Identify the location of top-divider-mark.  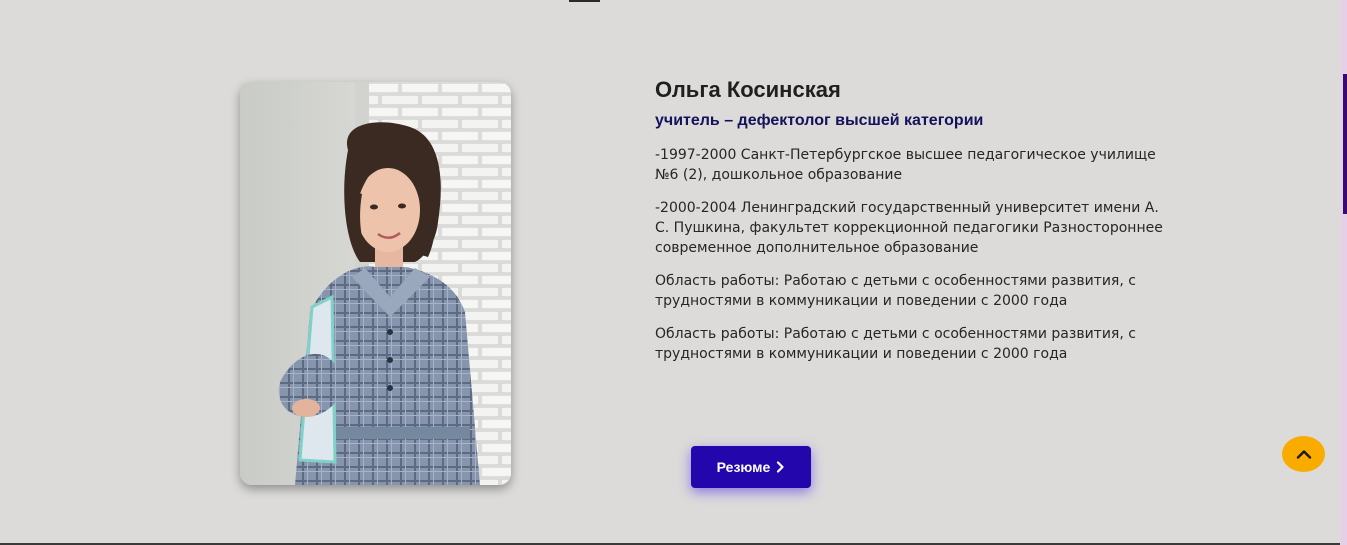
(584, 1).